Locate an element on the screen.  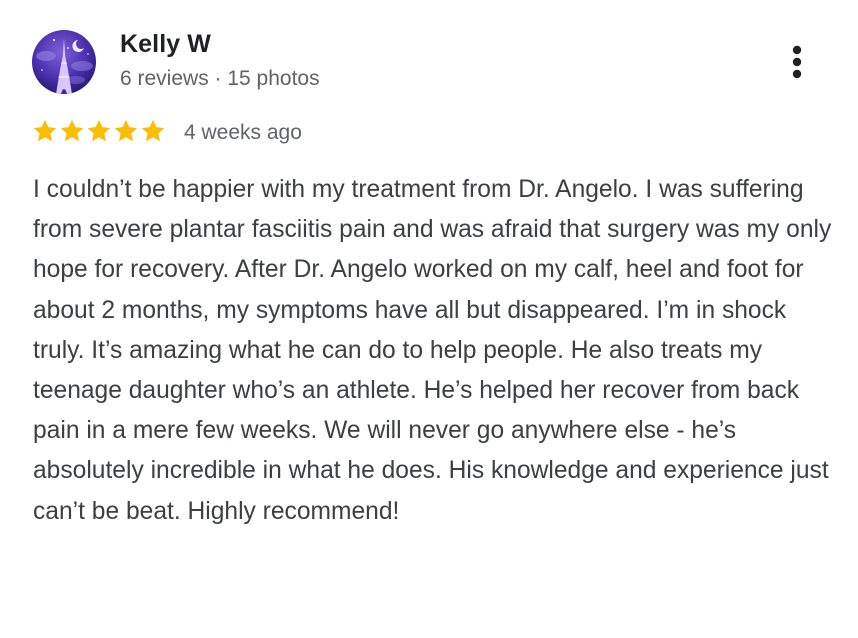
star-rating is located at coordinates (99, 131).